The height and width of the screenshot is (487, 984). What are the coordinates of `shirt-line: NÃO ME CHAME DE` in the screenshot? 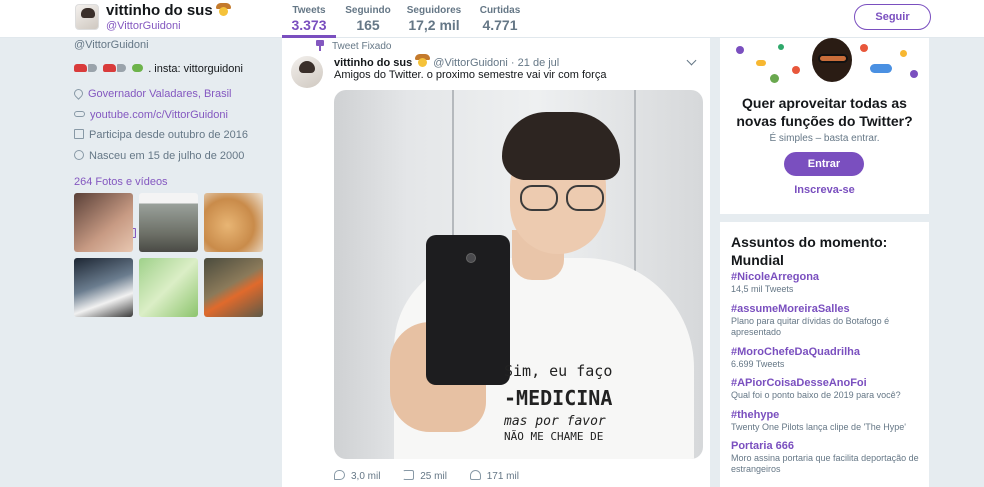 It's located at (554, 436).